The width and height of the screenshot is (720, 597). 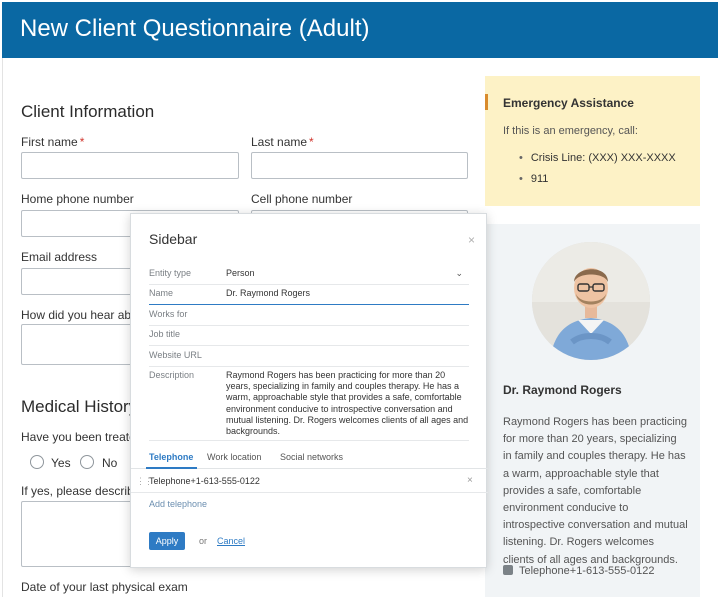 I want to click on person-photo-icon, so click(x=591, y=301).